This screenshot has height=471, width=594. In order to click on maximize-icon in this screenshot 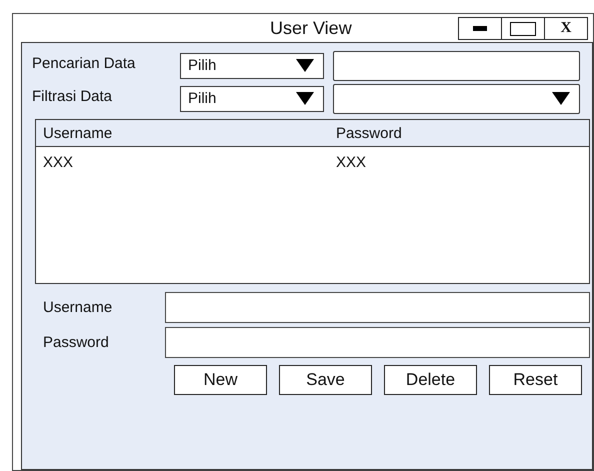, I will do `click(523, 29)`.